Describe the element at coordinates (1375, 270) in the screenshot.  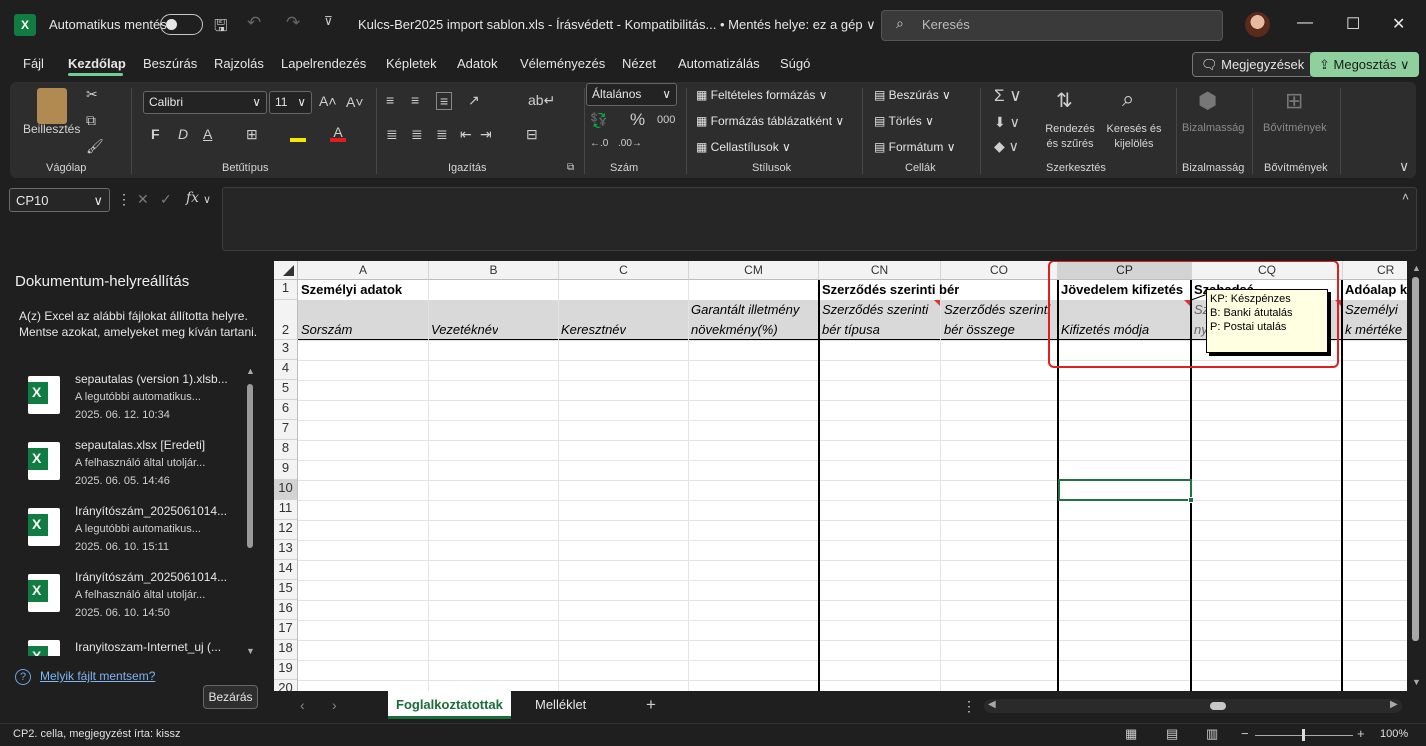
I see `column-header: CR` at that location.